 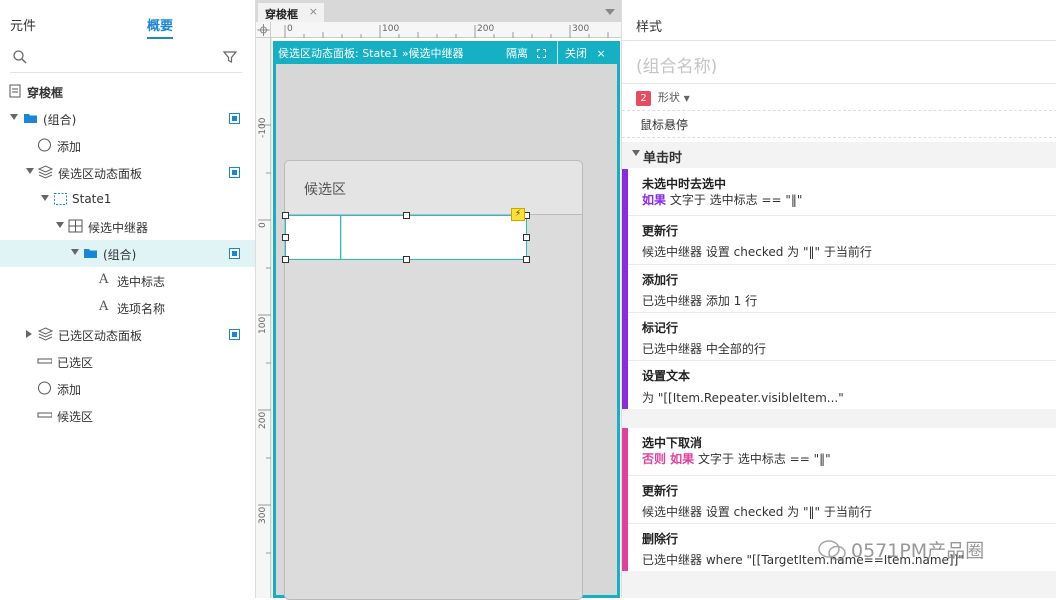 I want to click on state-icon, so click(x=60, y=199).